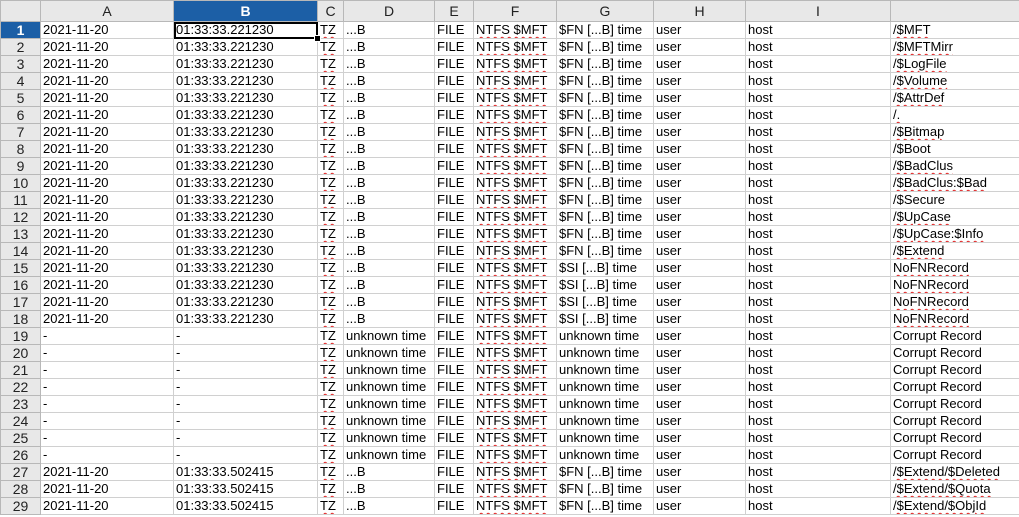 The width and height of the screenshot is (1019, 517). I want to click on cell-g29: $FN [...B] time, so click(605, 506).